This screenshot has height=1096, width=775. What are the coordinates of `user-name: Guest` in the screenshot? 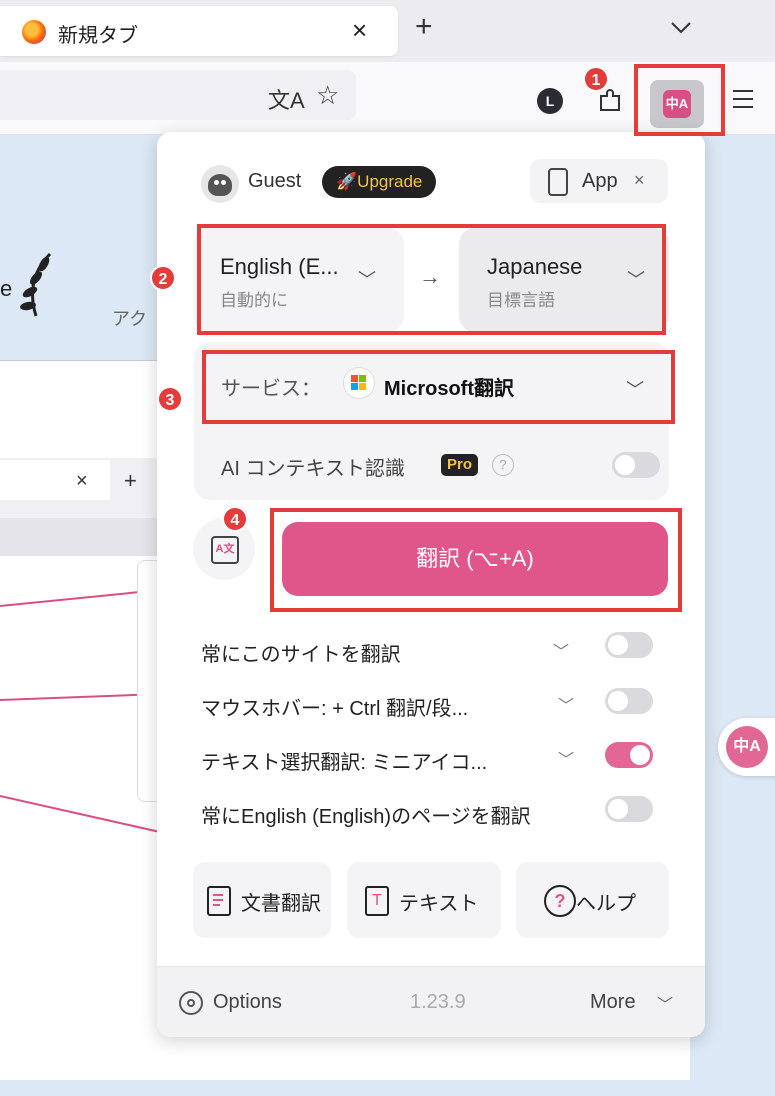 It's located at (275, 181).